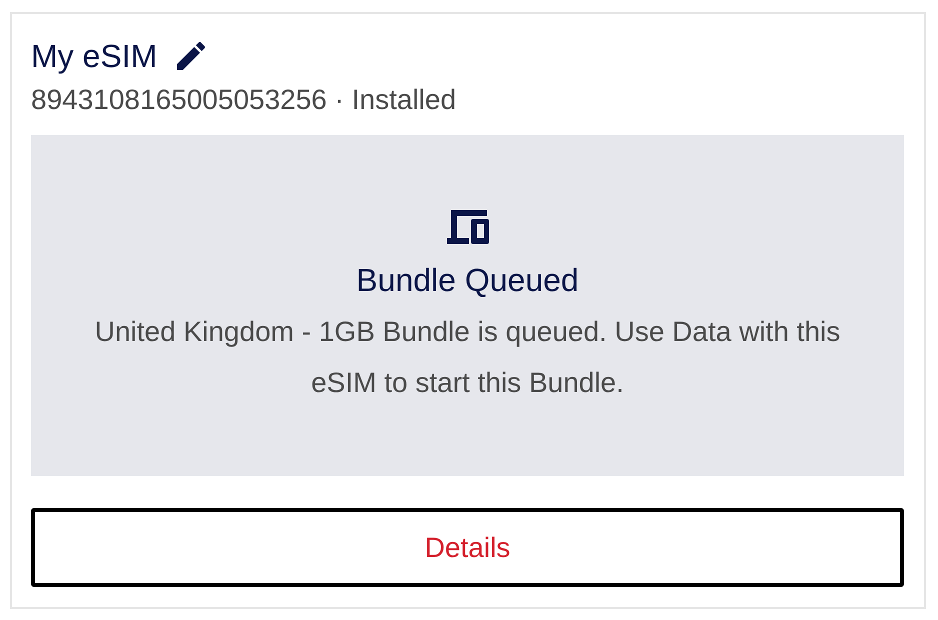 This screenshot has height=620, width=938. I want to click on card-subtitle: 8943108165005053256 · Installed, so click(244, 100).